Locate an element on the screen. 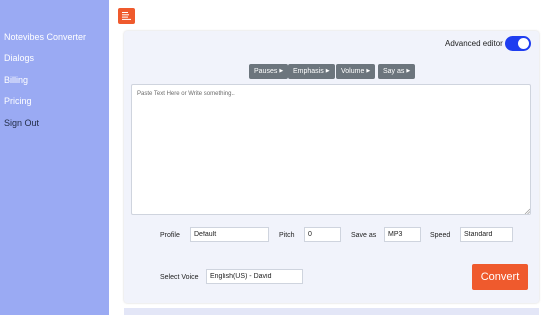 The height and width of the screenshot is (315, 550). sidebar-item-sign-out: Sign Out is located at coordinates (21, 123).